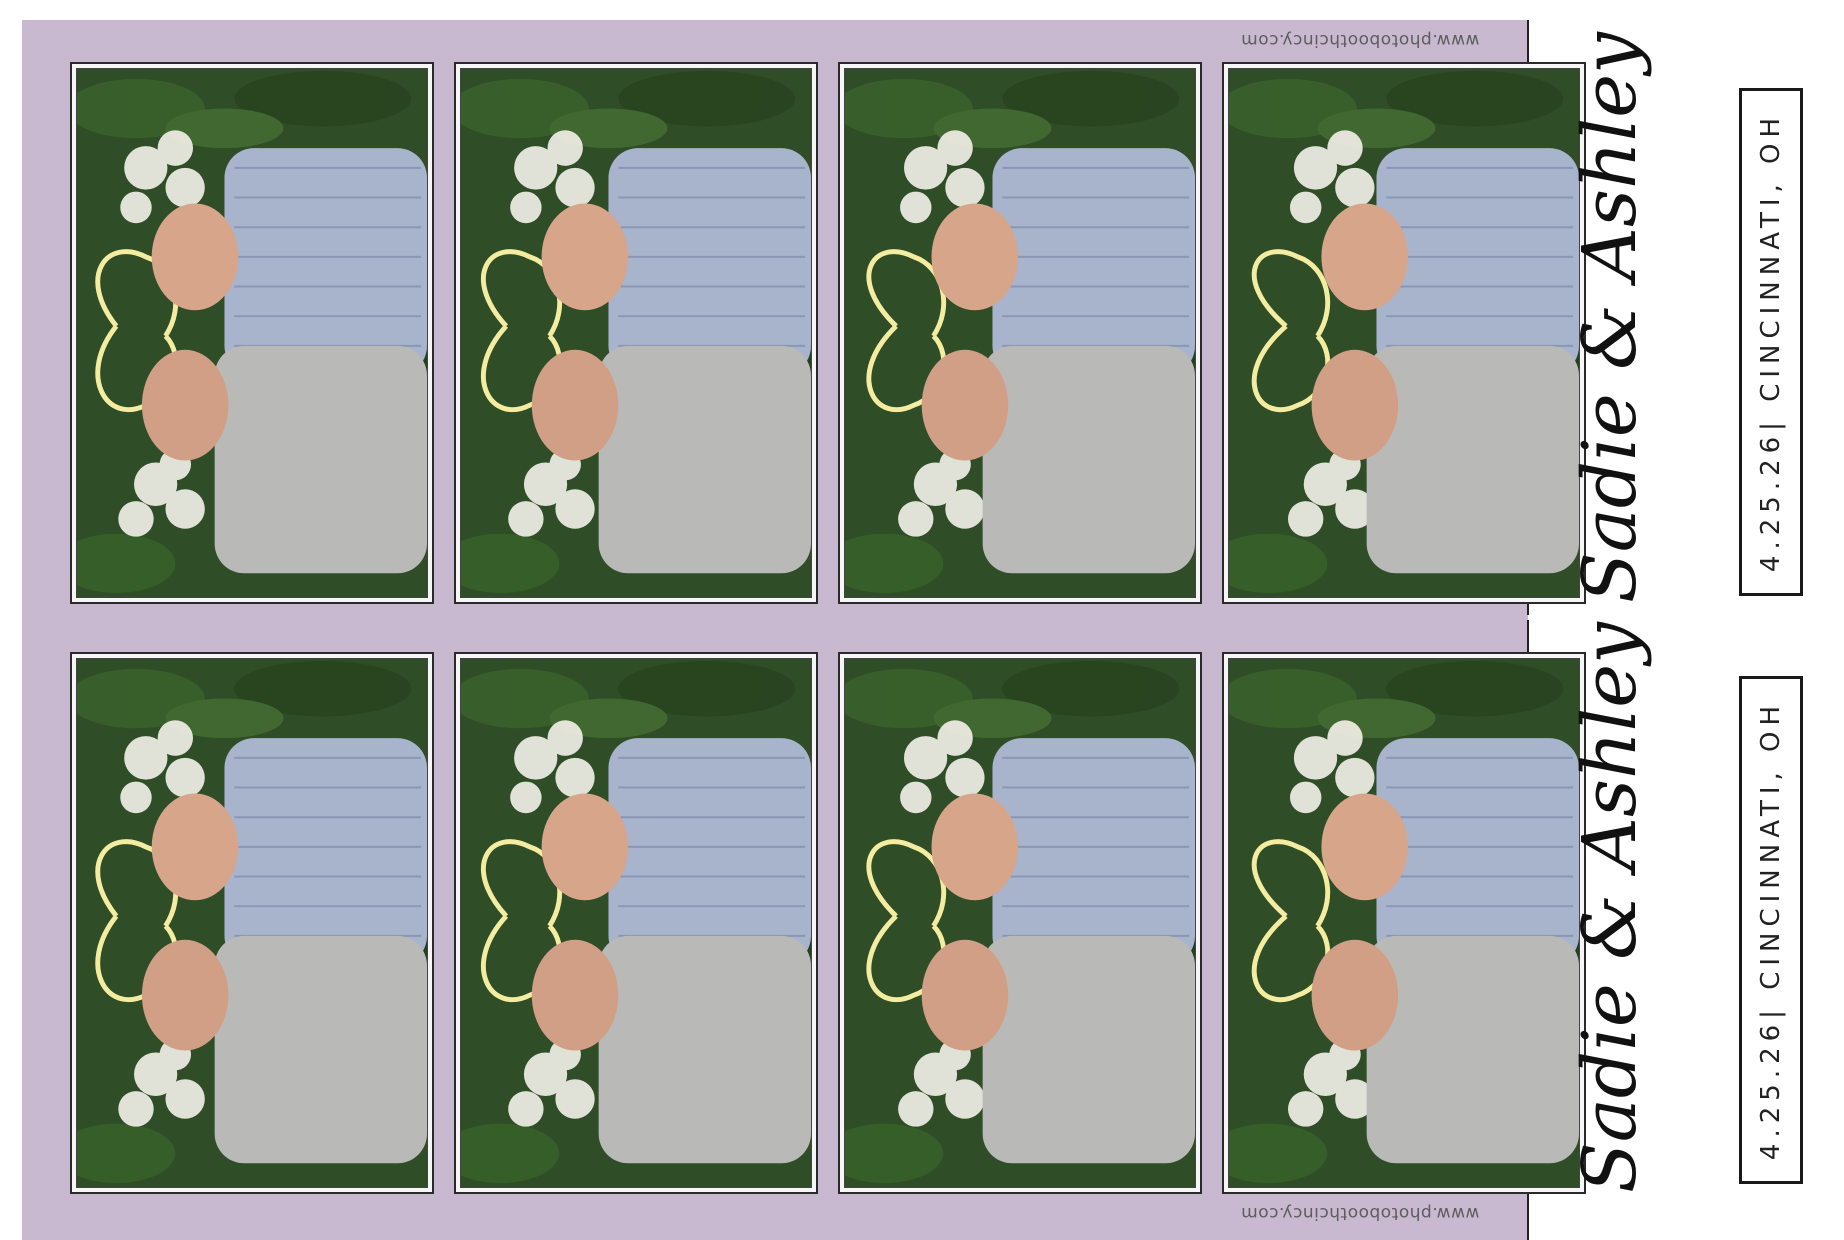  What do you see at coordinates (1360, 40) in the screenshot?
I see `website-text-top: www.photoboothcincy.com` at bounding box center [1360, 40].